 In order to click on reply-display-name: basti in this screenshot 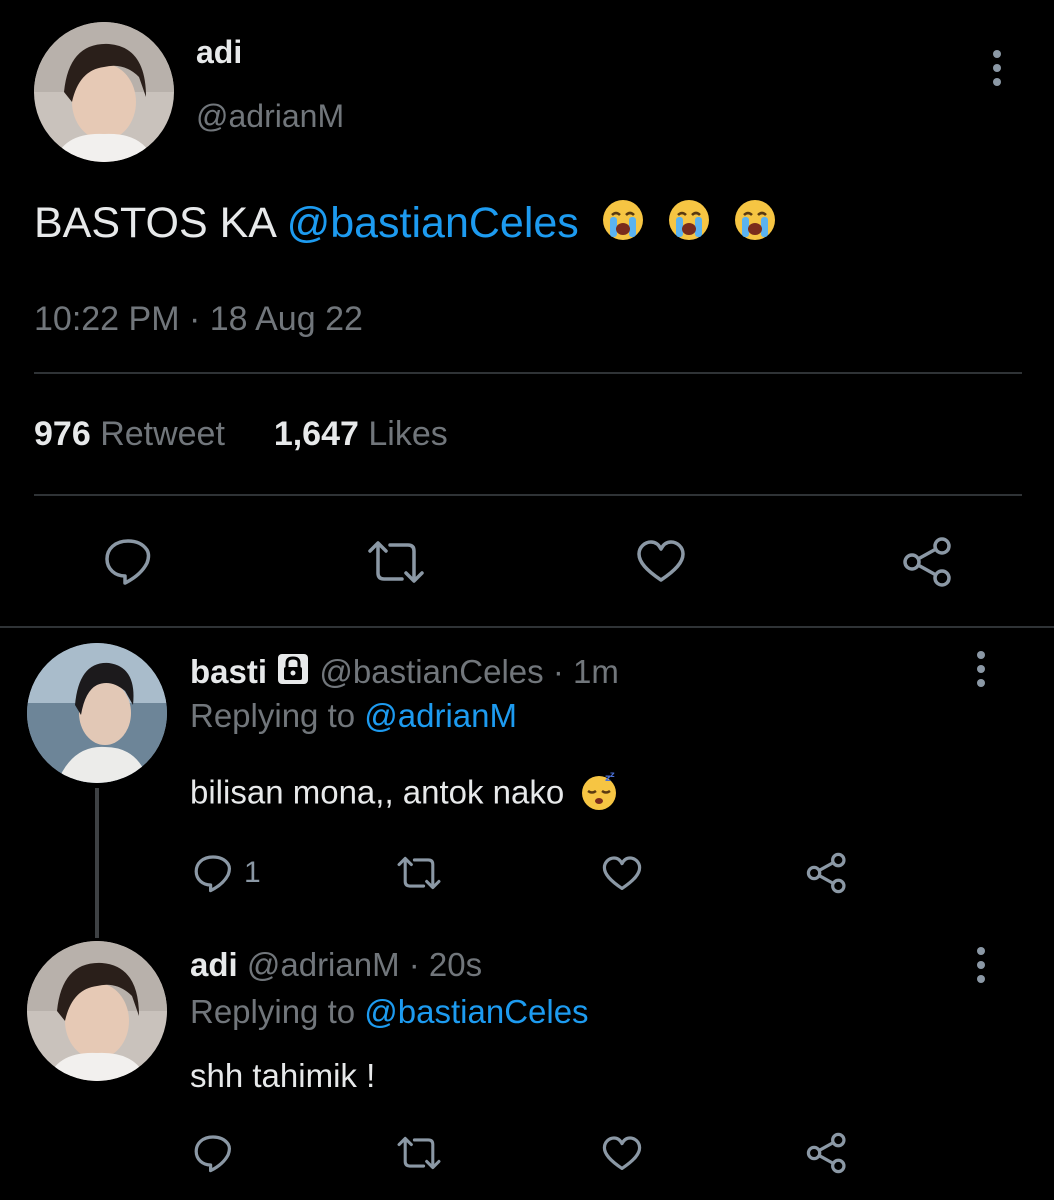, I will do `click(228, 671)`.